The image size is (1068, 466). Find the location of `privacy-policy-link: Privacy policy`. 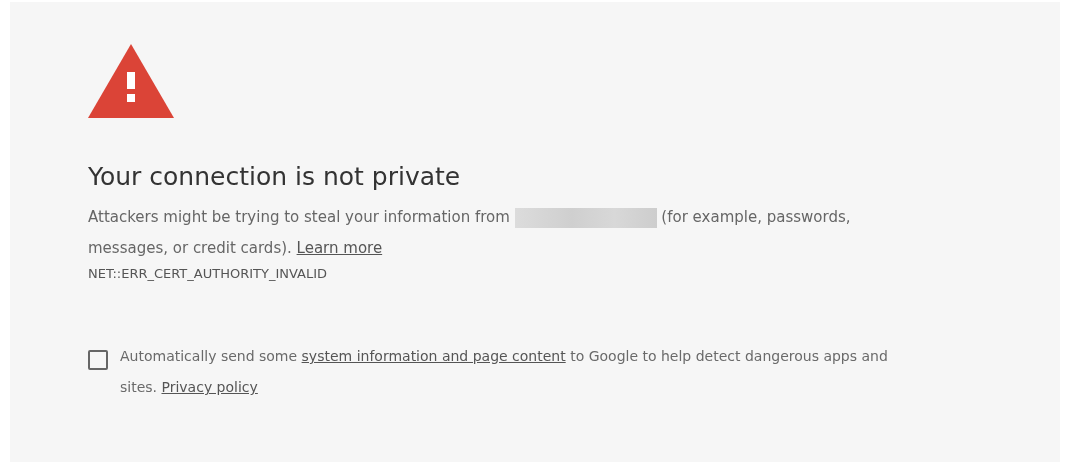

privacy-policy-link: Privacy policy is located at coordinates (209, 387).